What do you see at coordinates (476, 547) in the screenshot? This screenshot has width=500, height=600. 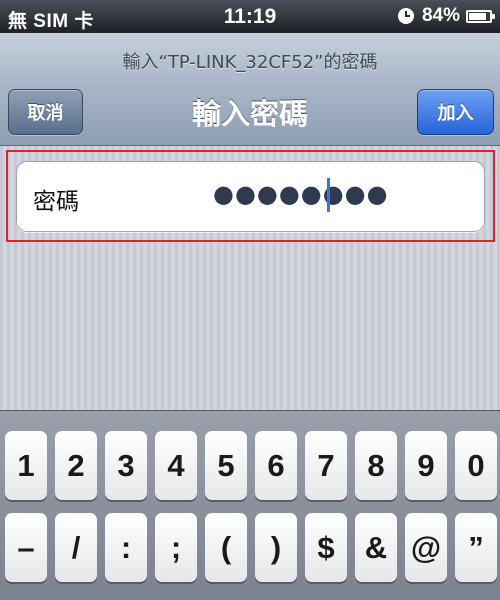 I see `key-row2-9: ”` at bounding box center [476, 547].